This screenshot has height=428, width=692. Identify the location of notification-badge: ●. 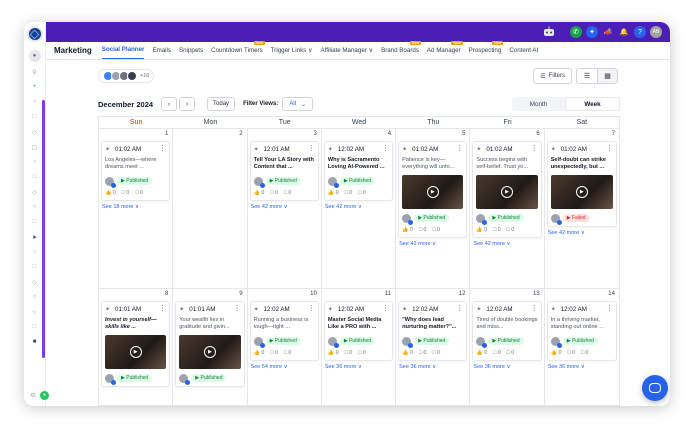
(44, 395).